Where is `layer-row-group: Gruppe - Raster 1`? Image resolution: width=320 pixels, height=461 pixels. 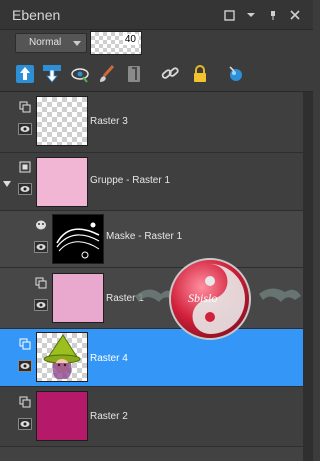 layer-row-group: Gruppe - Raster 1 is located at coordinates (151, 182).